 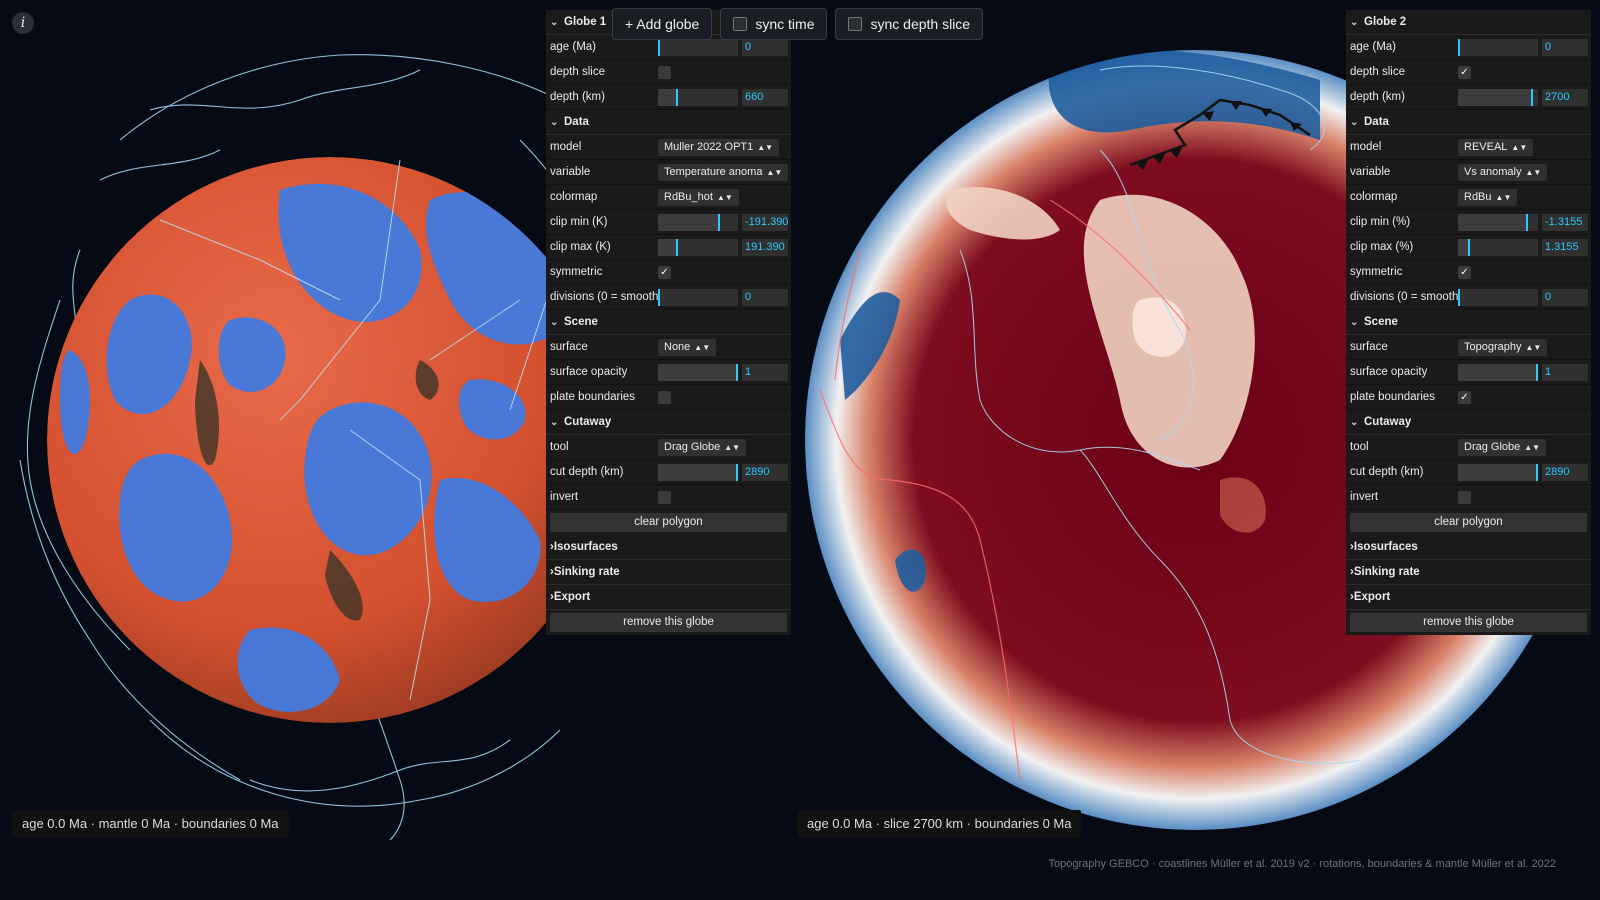 I want to click on model-select: REVEAL ▲▼, so click(x=1496, y=147).